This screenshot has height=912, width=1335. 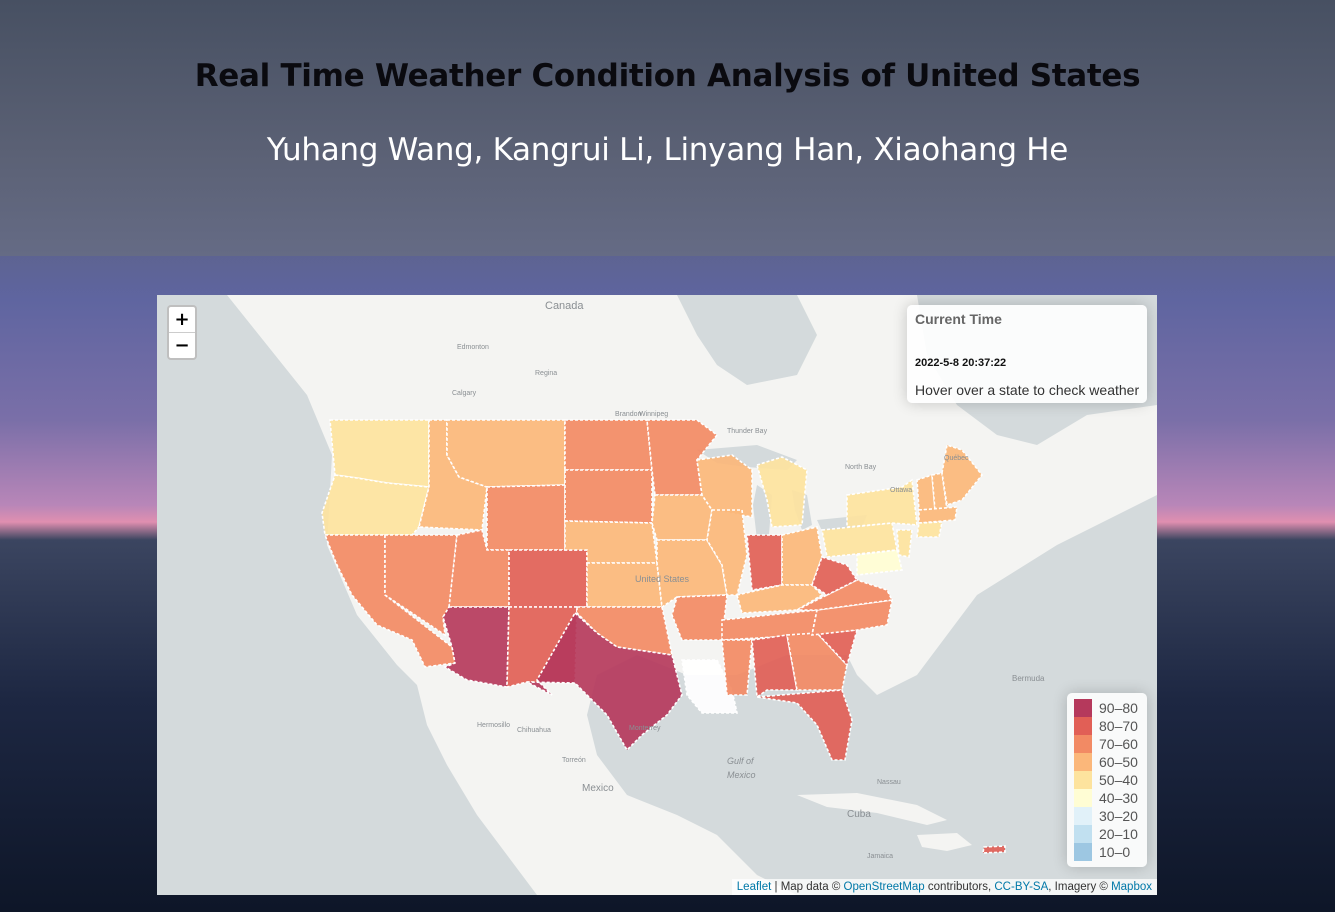 I want to click on legend-label: 30–20, so click(x=1118, y=816).